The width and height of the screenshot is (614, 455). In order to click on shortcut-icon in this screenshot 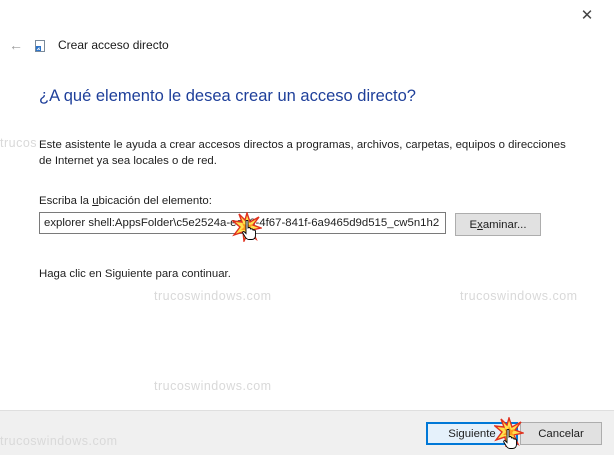, I will do `click(40, 46)`.